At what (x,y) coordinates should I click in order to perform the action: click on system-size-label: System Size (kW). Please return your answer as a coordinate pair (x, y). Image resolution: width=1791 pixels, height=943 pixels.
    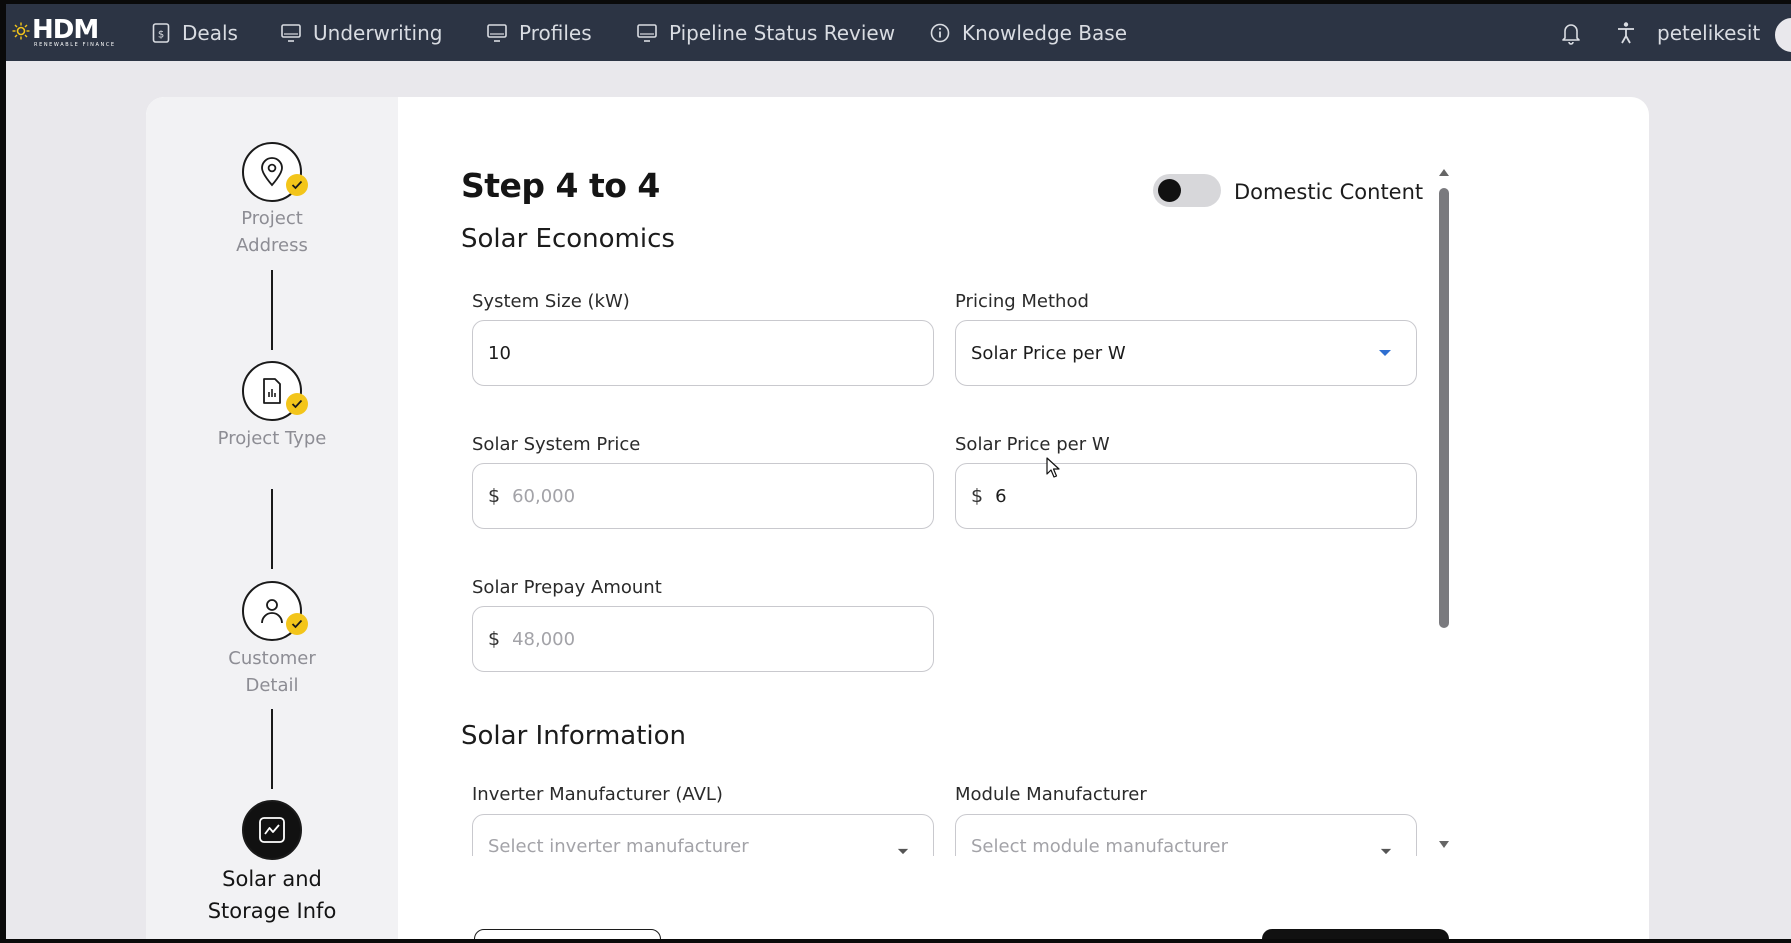
    Looking at the image, I should click on (551, 301).